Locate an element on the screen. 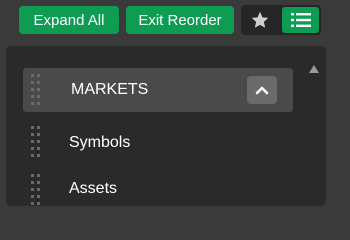 The image size is (350, 240). collapse-section-button is located at coordinates (262, 90).